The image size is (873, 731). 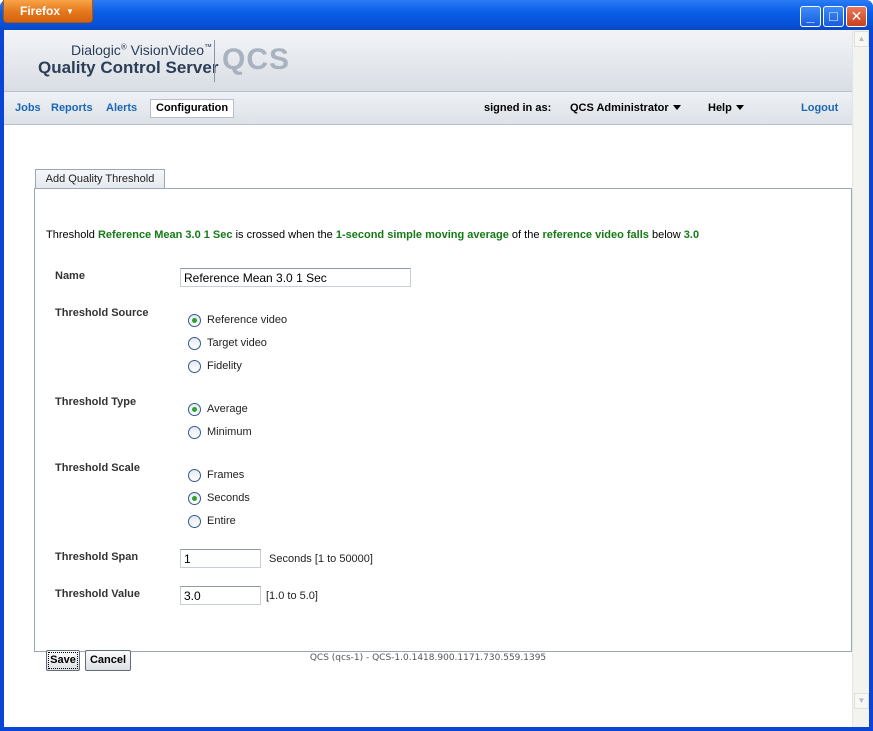 I want to click on firefox-menu-button: Firefox ▼, so click(x=48, y=11).